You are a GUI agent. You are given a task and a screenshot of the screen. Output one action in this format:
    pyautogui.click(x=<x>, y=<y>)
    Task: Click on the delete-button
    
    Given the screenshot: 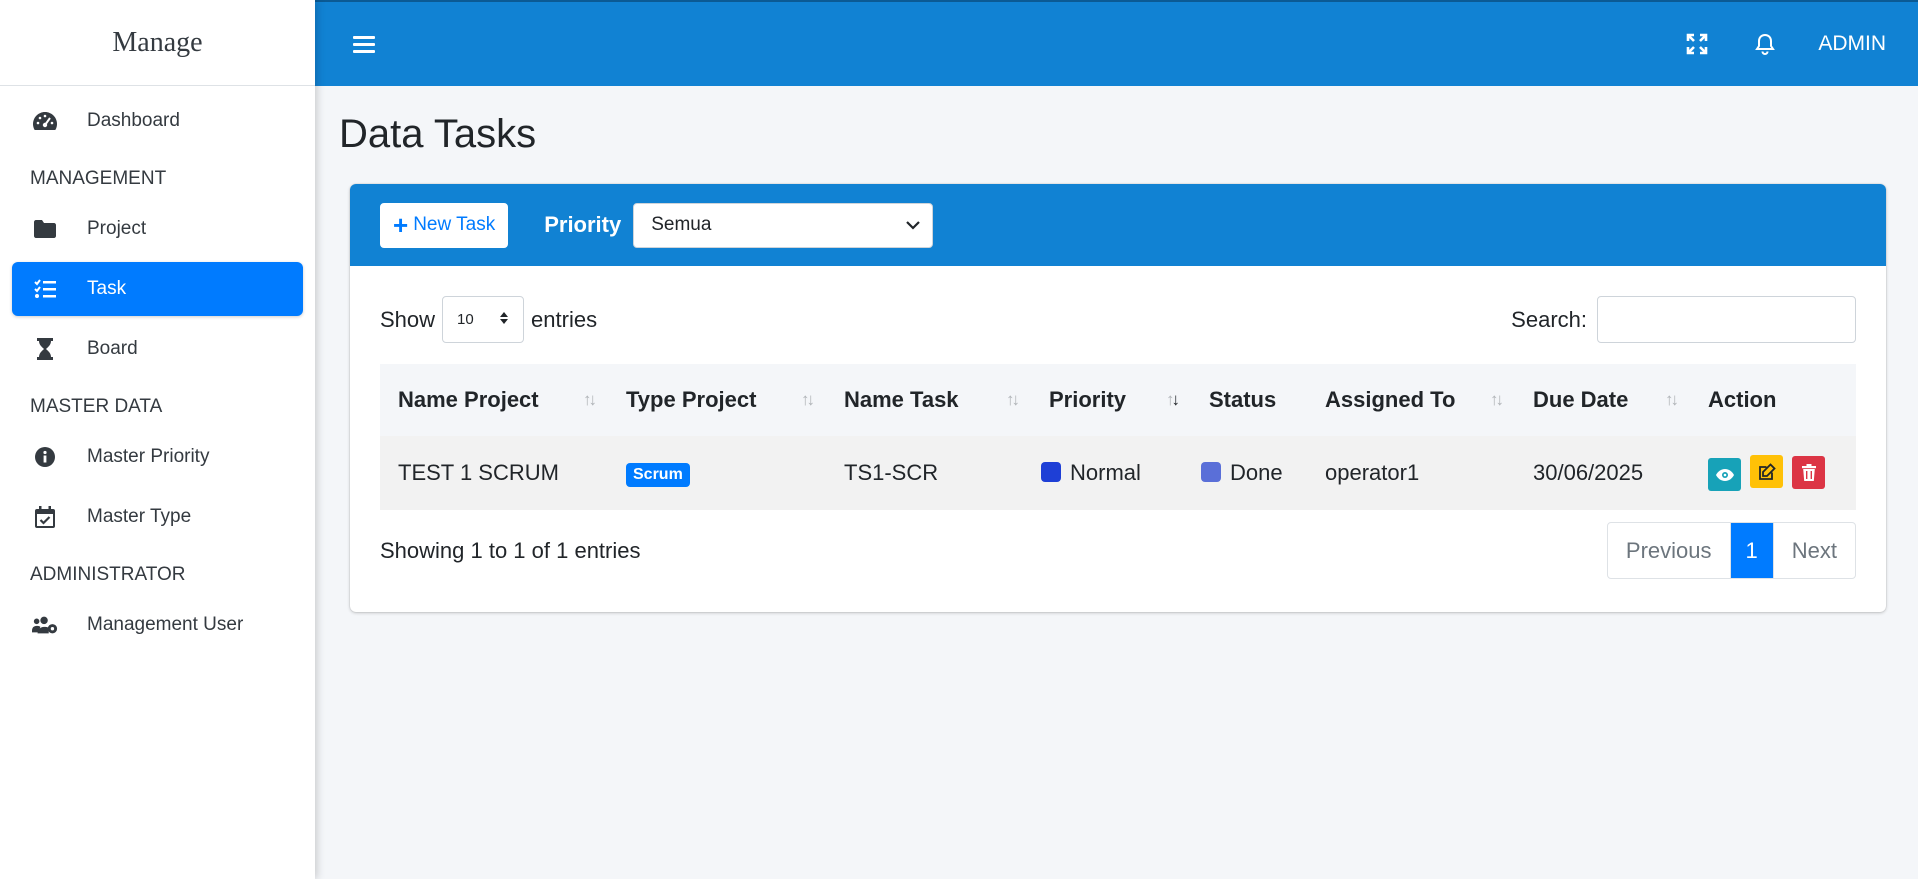 What is the action you would take?
    pyautogui.click(x=1809, y=472)
    